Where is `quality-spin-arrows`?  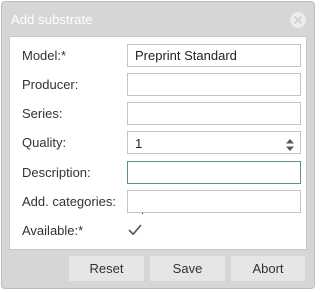 quality-spin-arrows is located at coordinates (290, 145).